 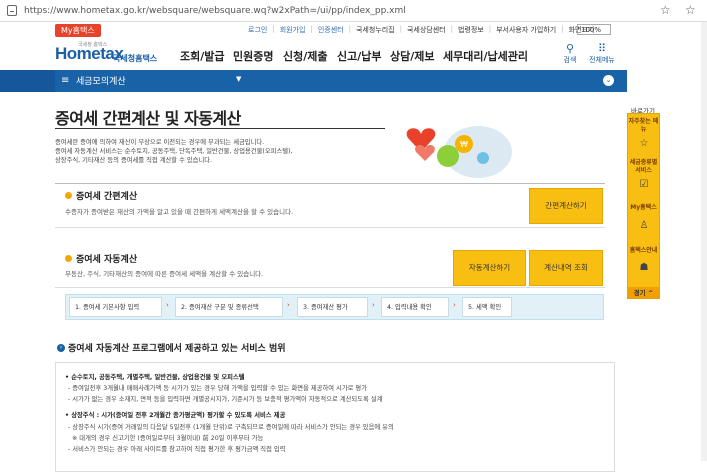 I want to click on my-hometax-button: My홈택스, so click(x=78, y=30).